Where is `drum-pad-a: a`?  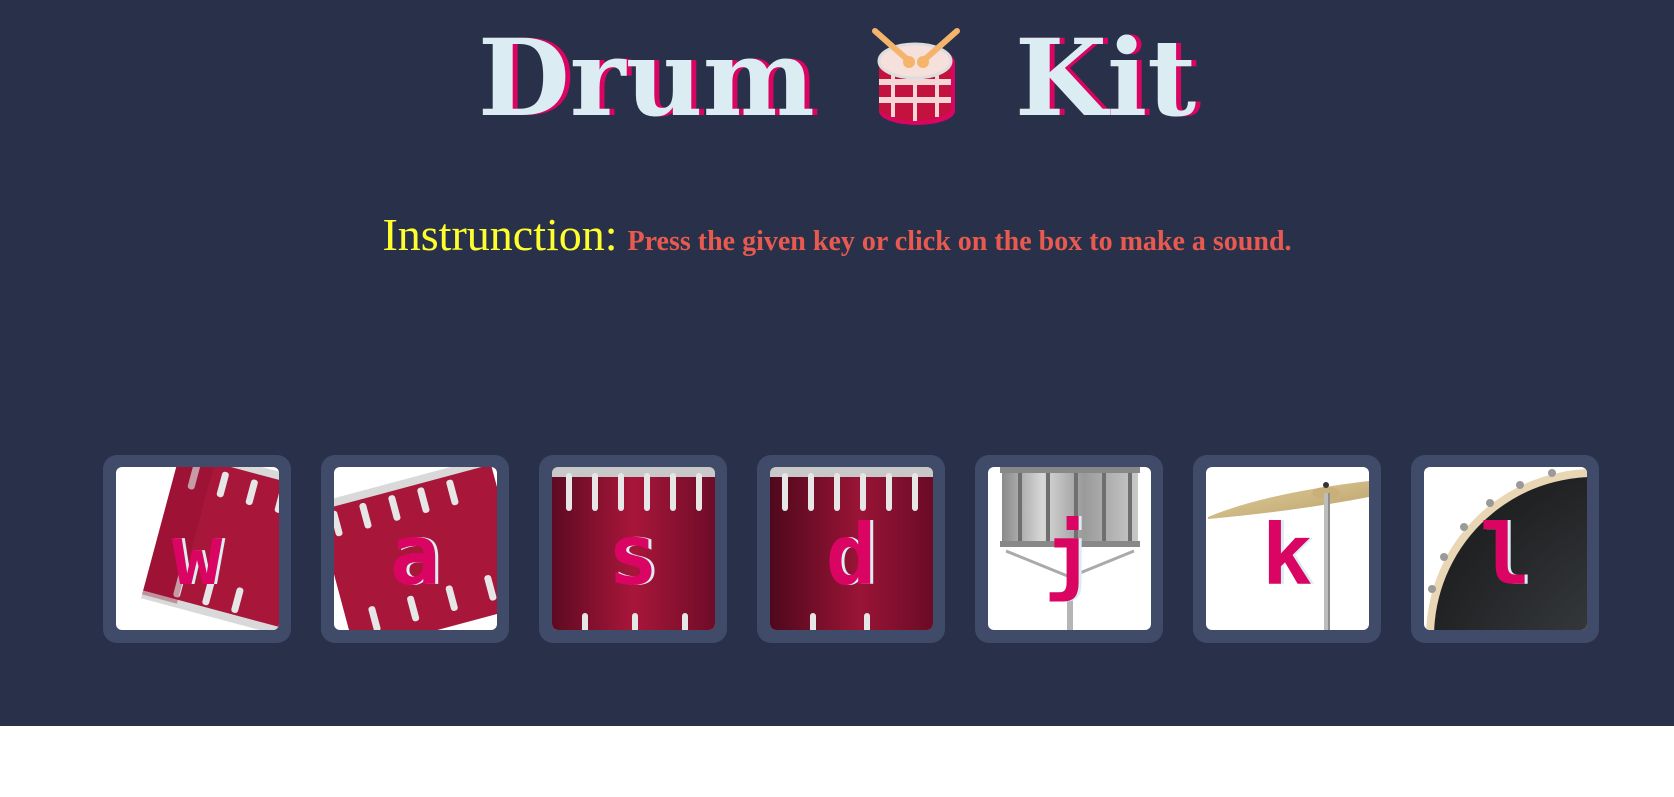
drum-pad-a: a is located at coordinates (415, 549).